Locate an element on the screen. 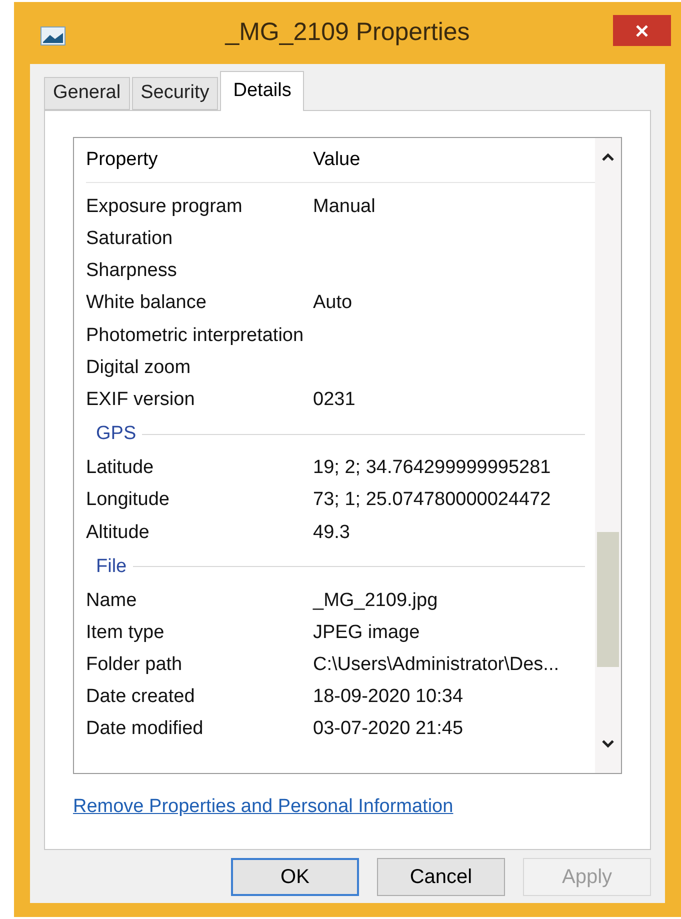 The width and height of the screenshot is (681, 919). property-name: Latitude is located at coordinates (120, 468).